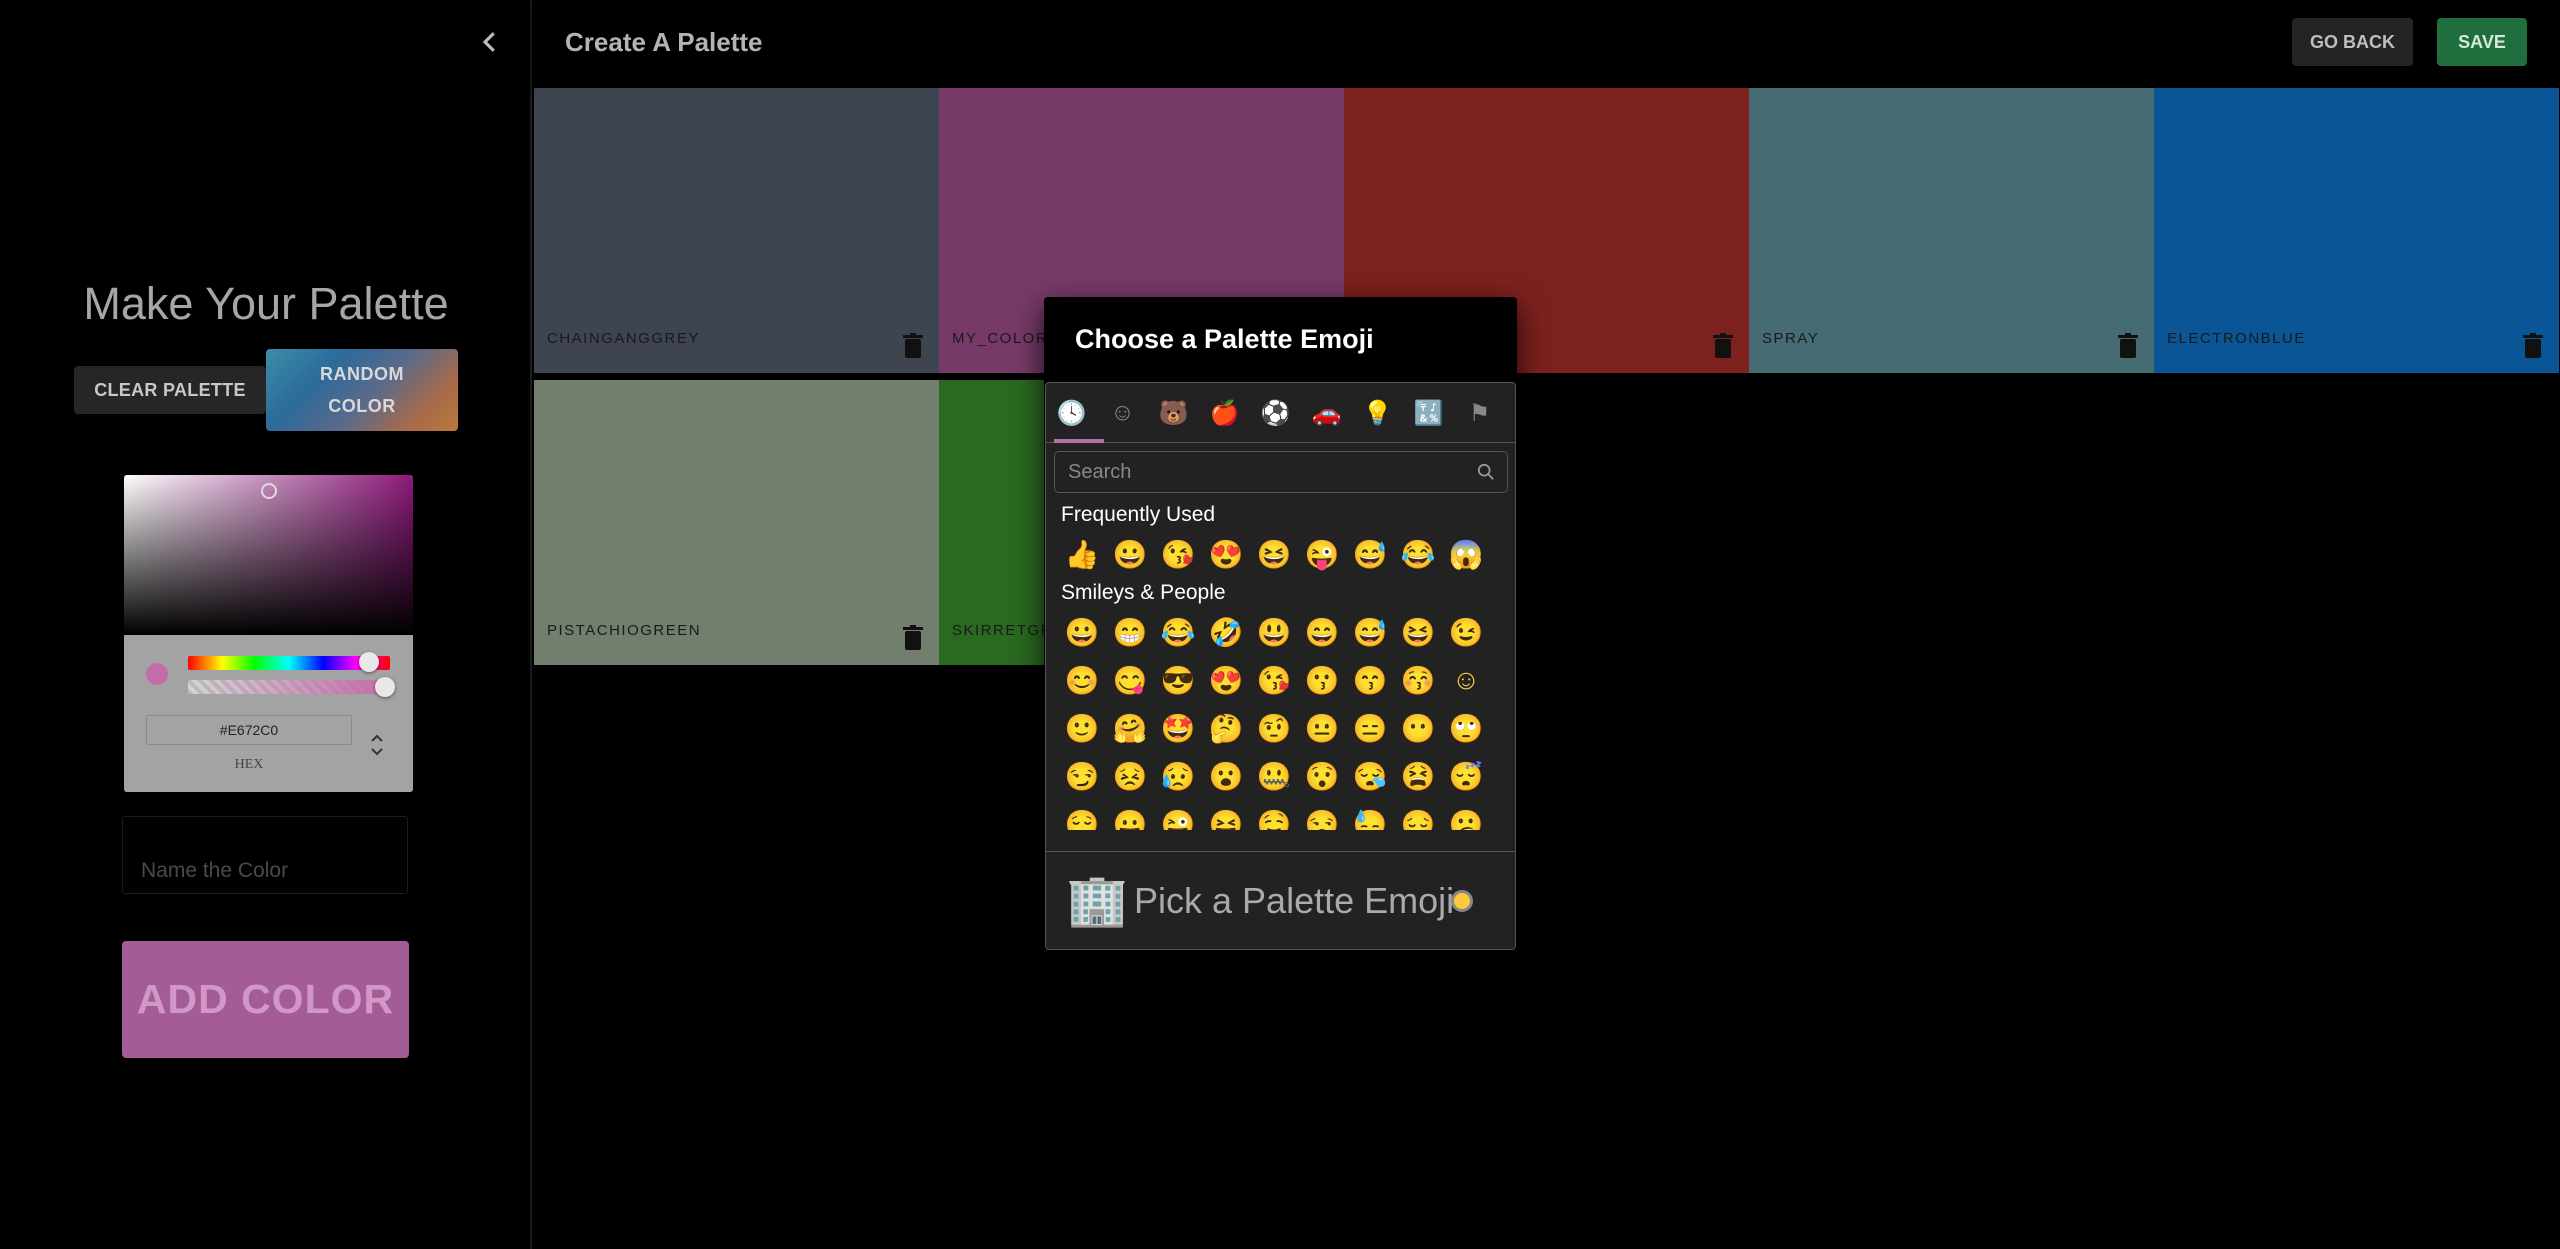  What do you see at coordinates (1466, 728) in the screenshot?
I see `emoji-option: 🙄` at bounding box center [1466, 728].